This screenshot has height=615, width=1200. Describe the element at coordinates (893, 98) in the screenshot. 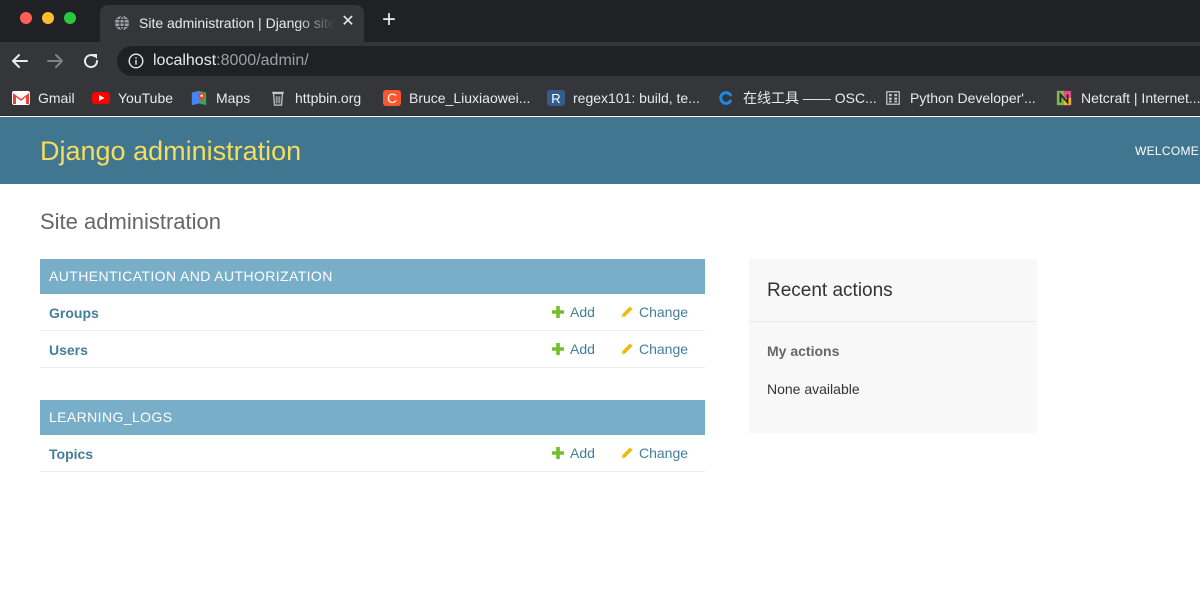

I see `python-docs-icon` at that location.